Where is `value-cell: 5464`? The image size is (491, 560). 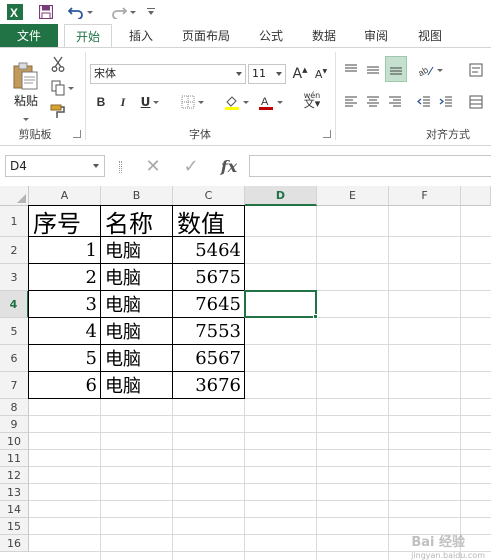
value-cell: 5464 is located at coordinates (208, 250).